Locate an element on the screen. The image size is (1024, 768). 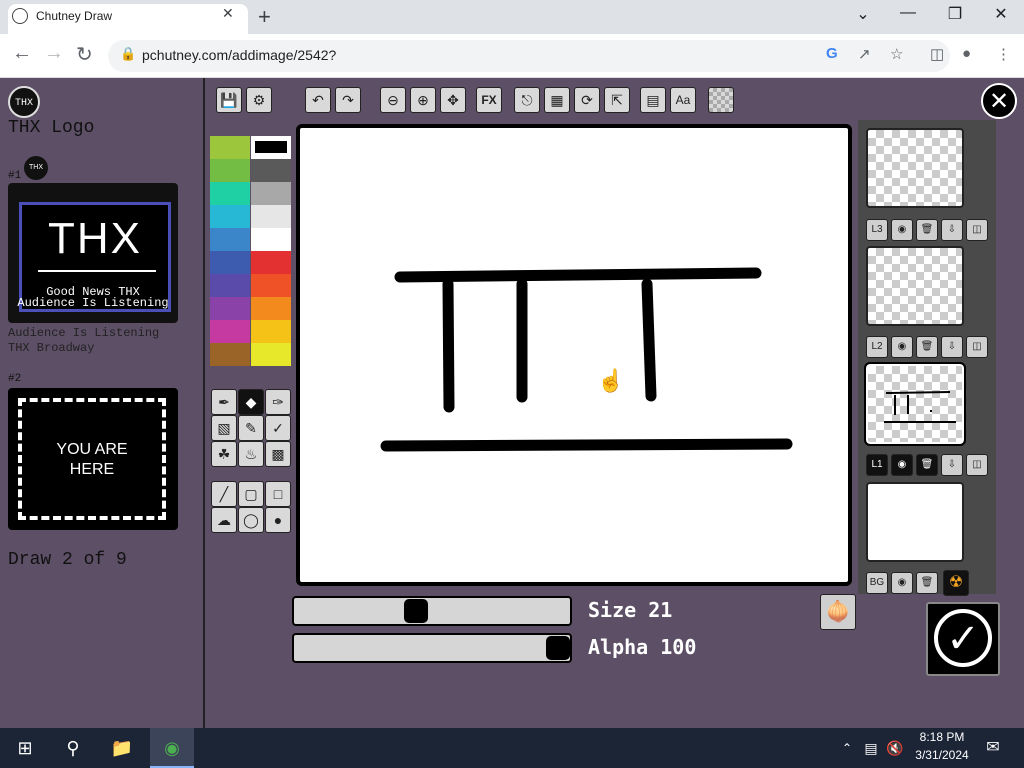
layer-thumbnail-l2 is located at coordinates (915, 286).